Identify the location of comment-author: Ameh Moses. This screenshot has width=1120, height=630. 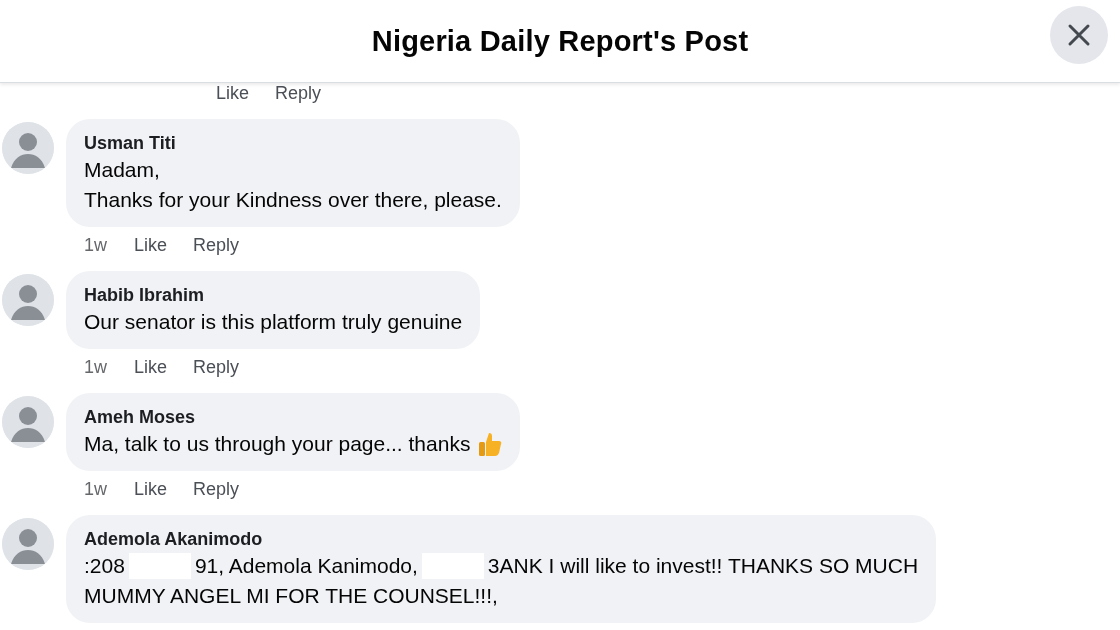
(293, 417).